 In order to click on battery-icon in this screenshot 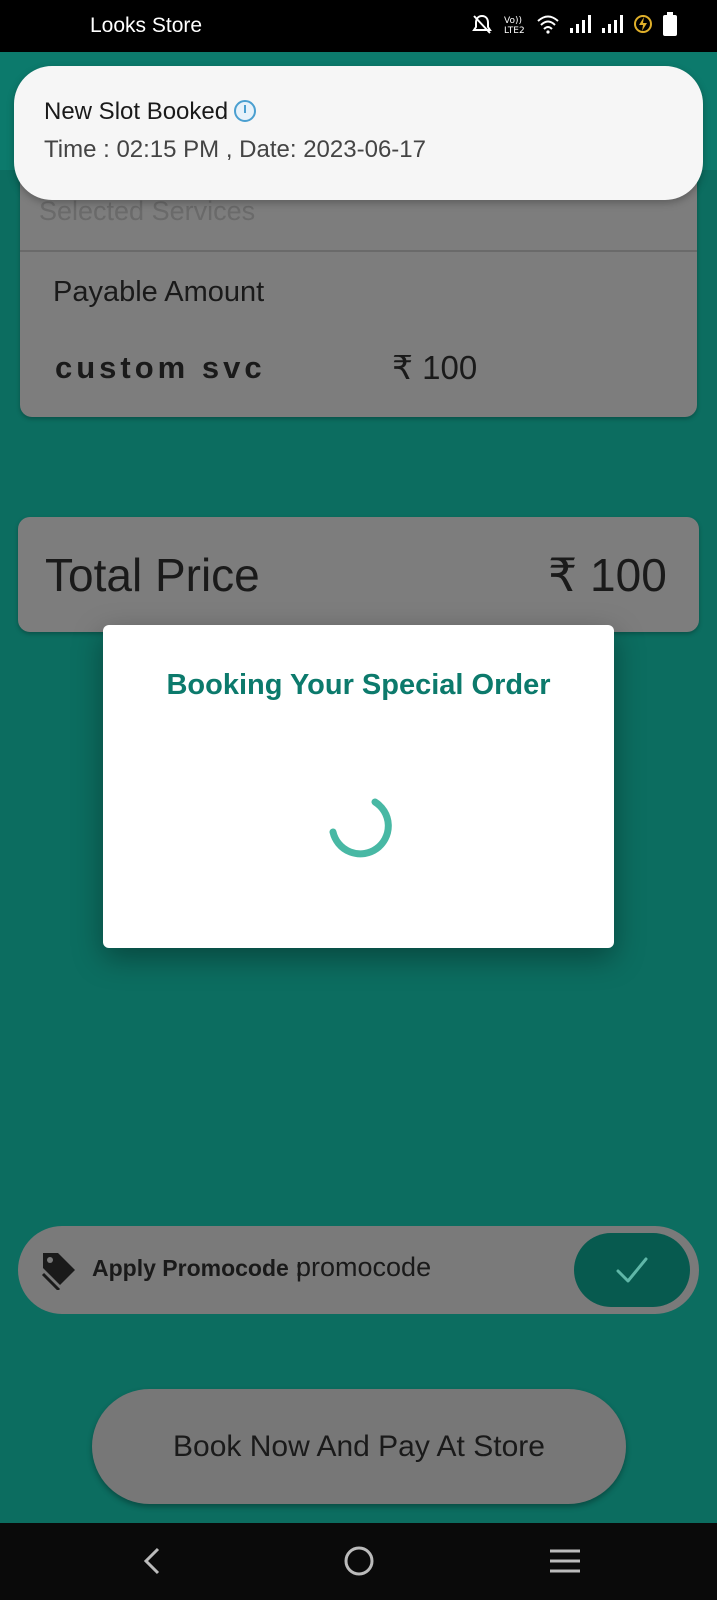, I will do `click(670, 24)`.